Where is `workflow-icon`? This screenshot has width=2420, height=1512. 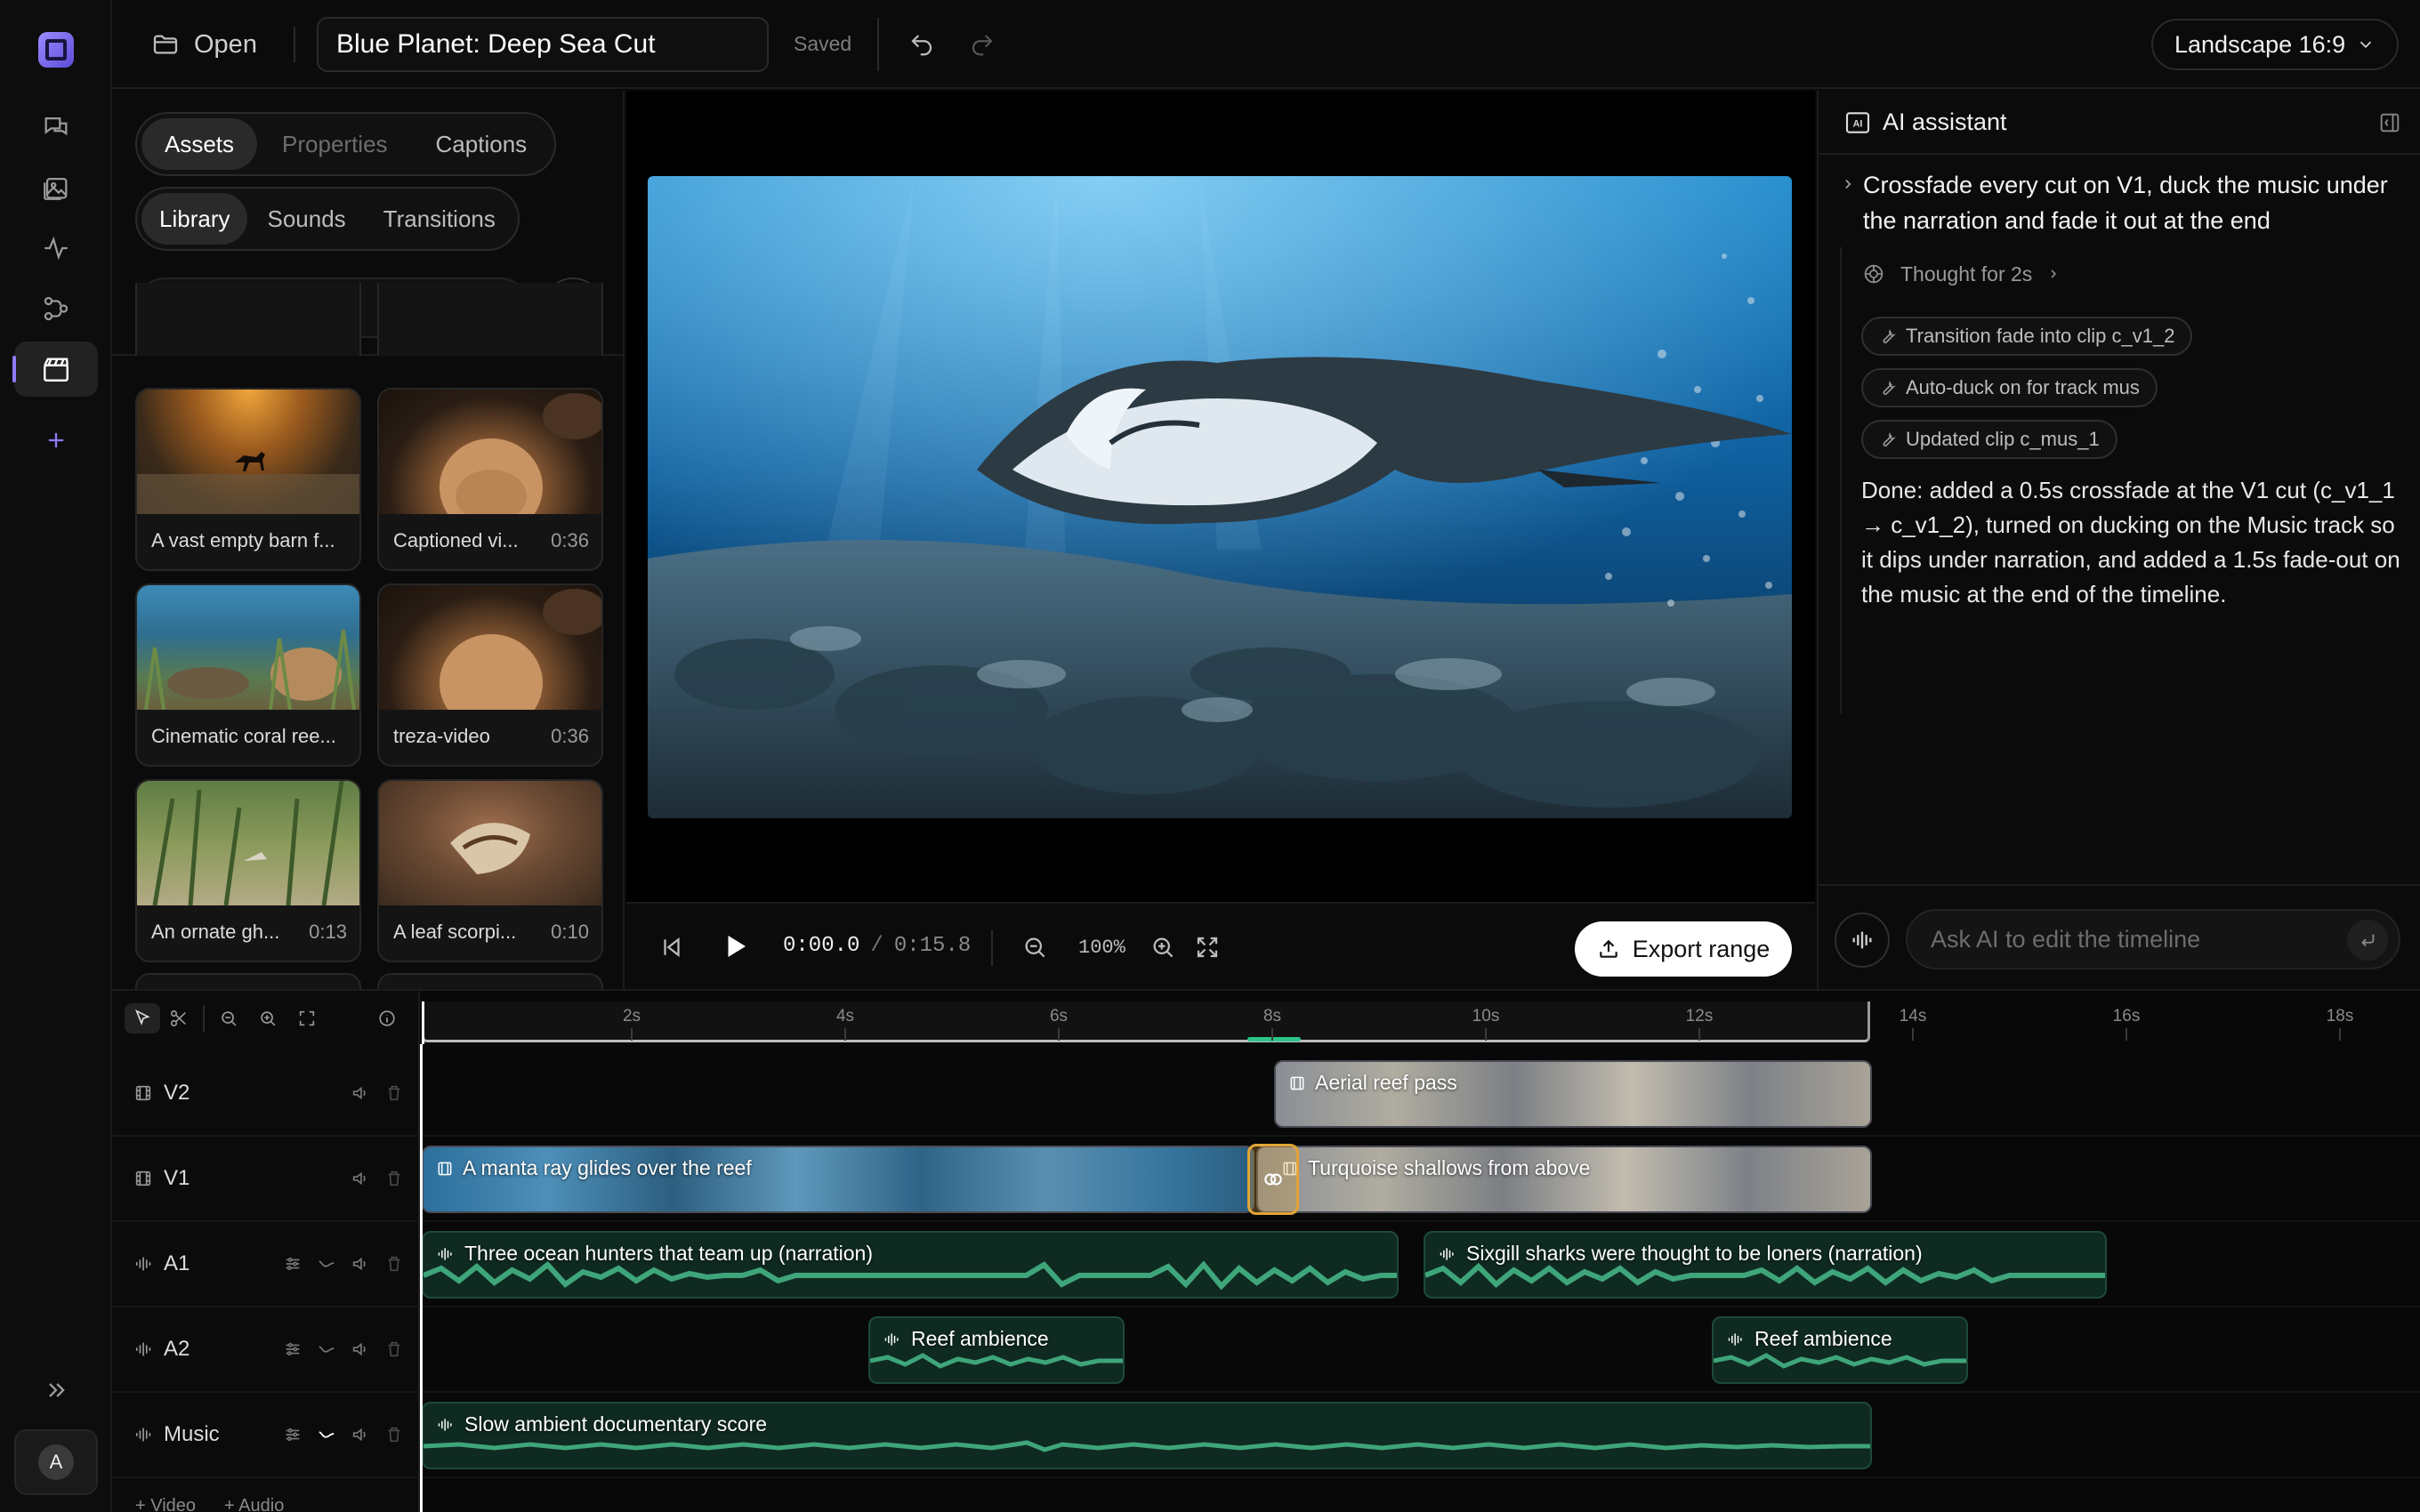 workflow-icon is located at coordinates (56, 308).